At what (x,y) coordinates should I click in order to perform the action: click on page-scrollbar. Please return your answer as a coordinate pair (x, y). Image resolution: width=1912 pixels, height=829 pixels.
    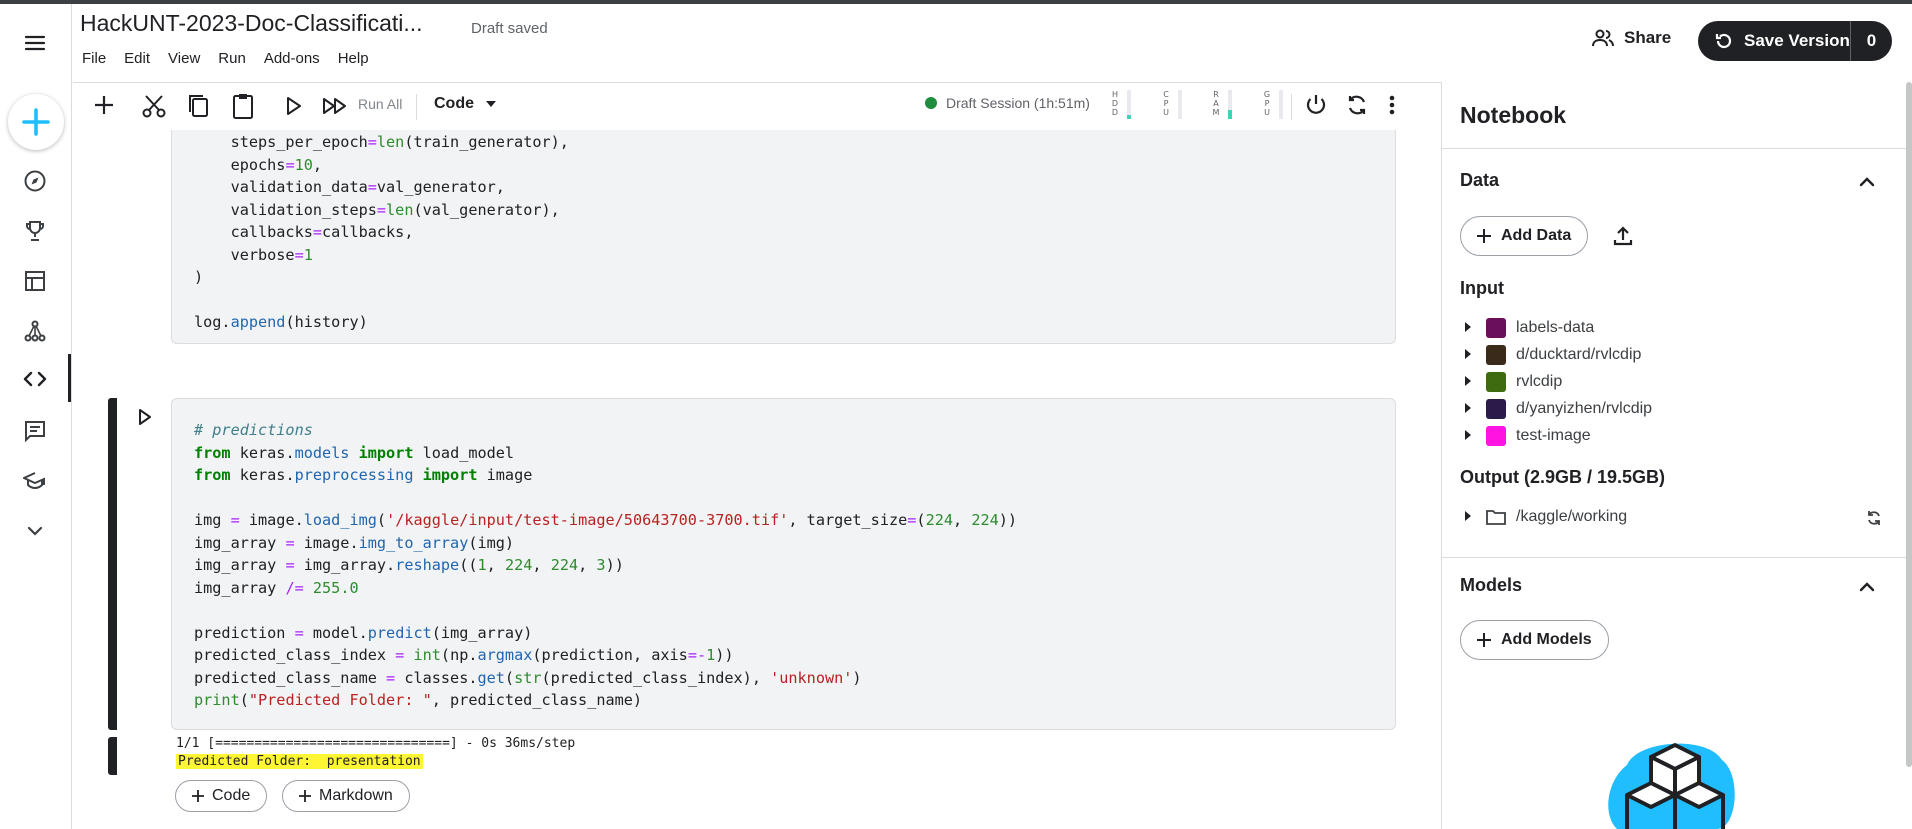
    Looking at the image, I should click on (1909, 424).